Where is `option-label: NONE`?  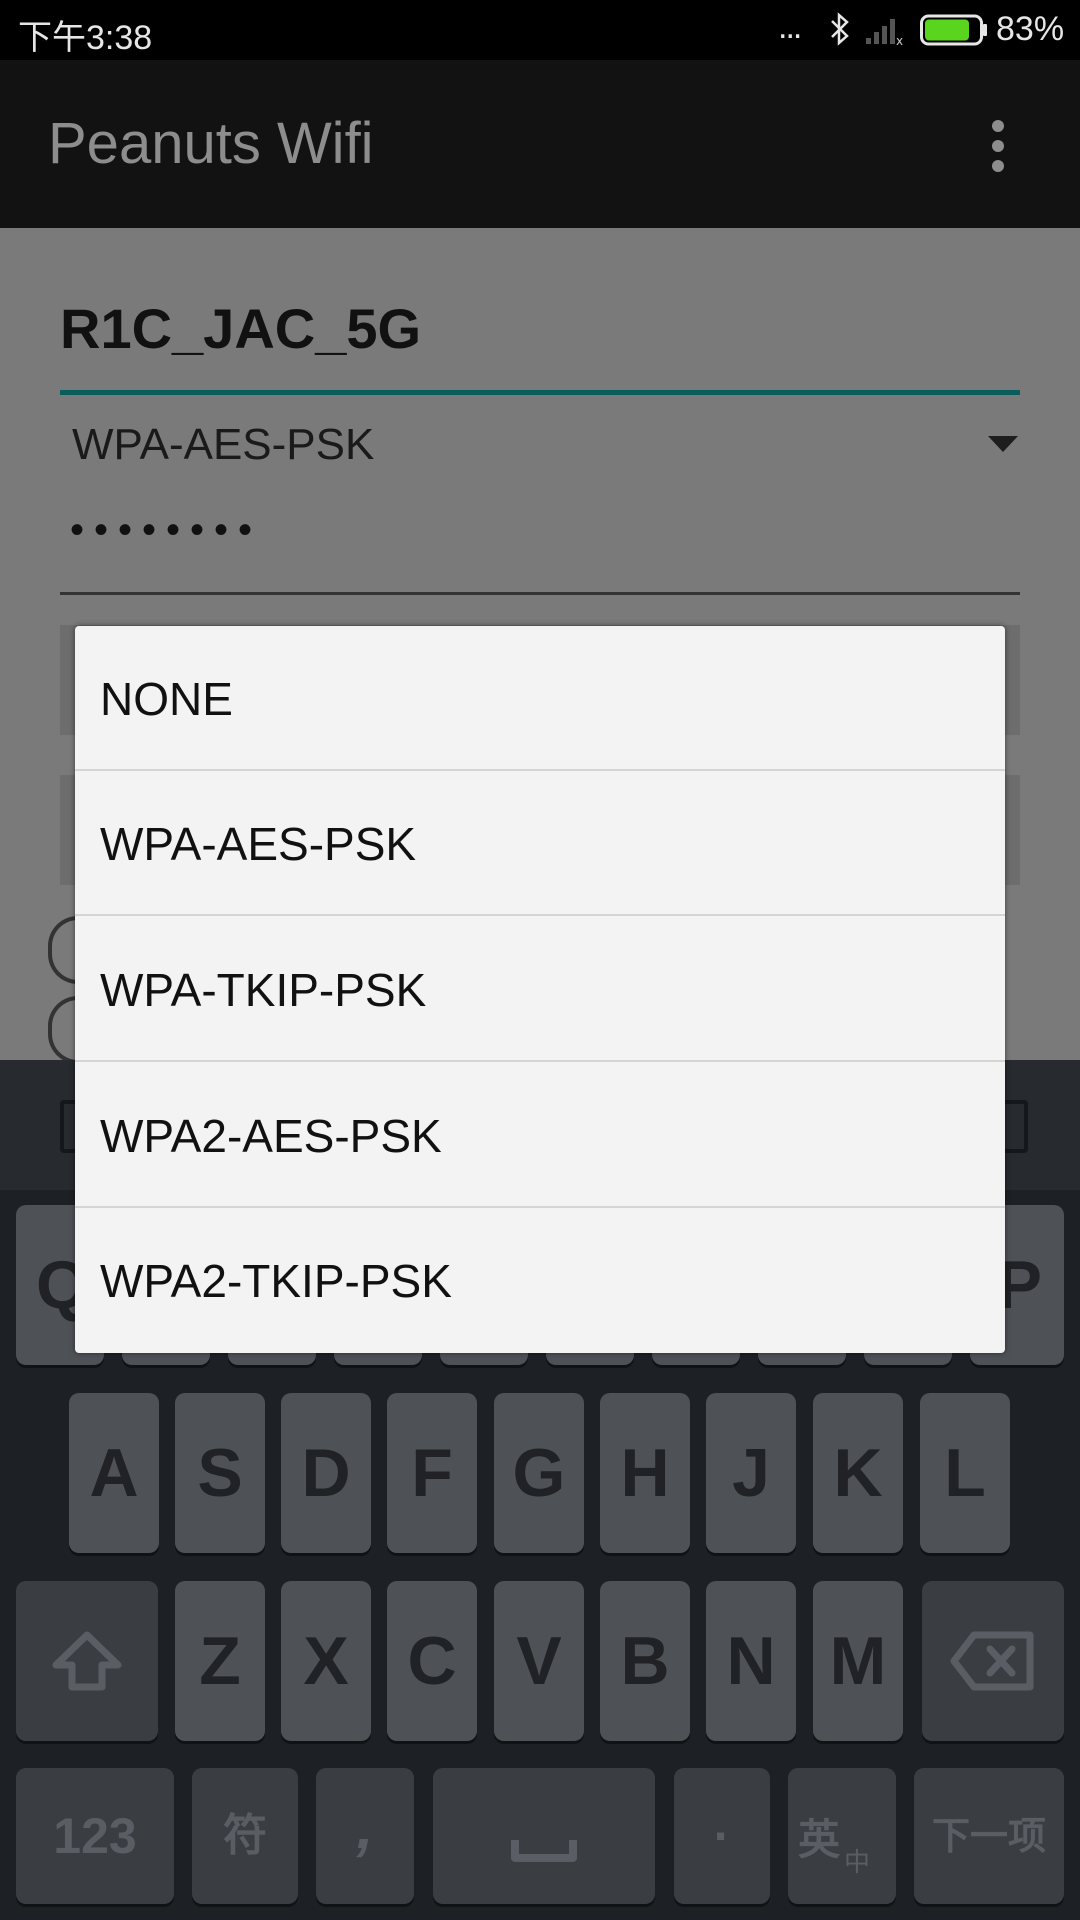
option-label: NONE is located at coordinates (166, 699).